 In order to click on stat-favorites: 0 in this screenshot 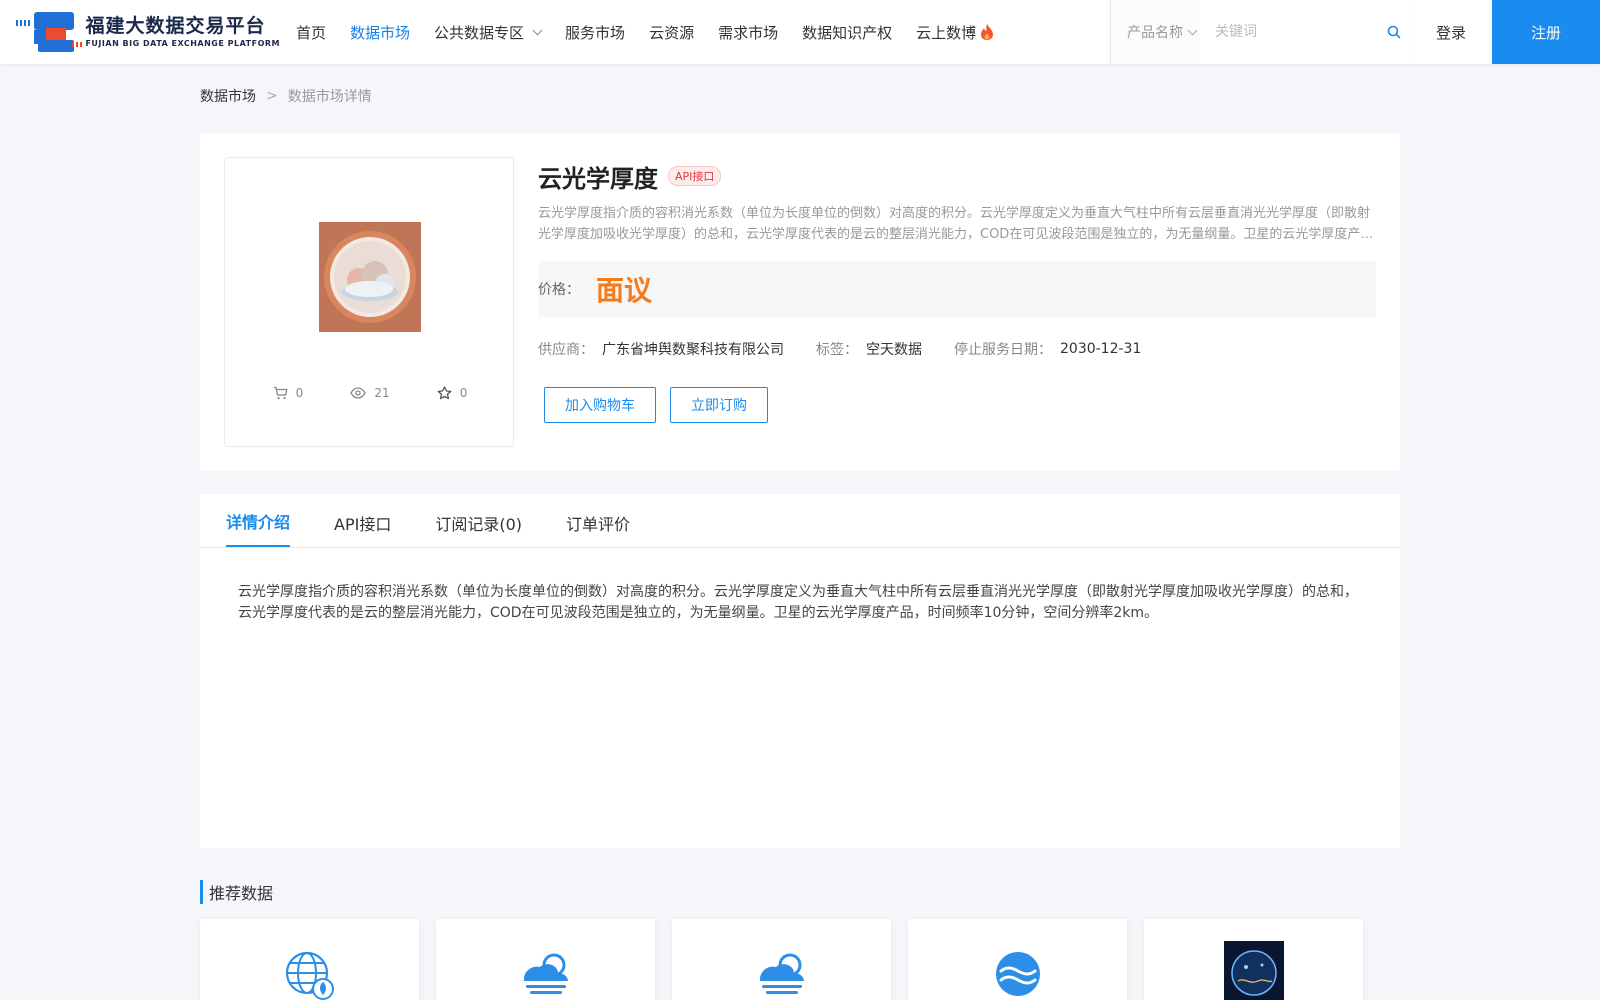, I will do `click(452, 393)`.